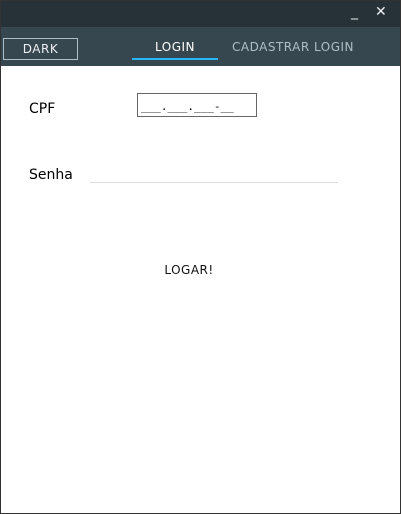  What do you see at coordinates (197, 105) in the screenshot?
I see `cpf-input: ___.___.___-__` at bounding box center [197, 105].